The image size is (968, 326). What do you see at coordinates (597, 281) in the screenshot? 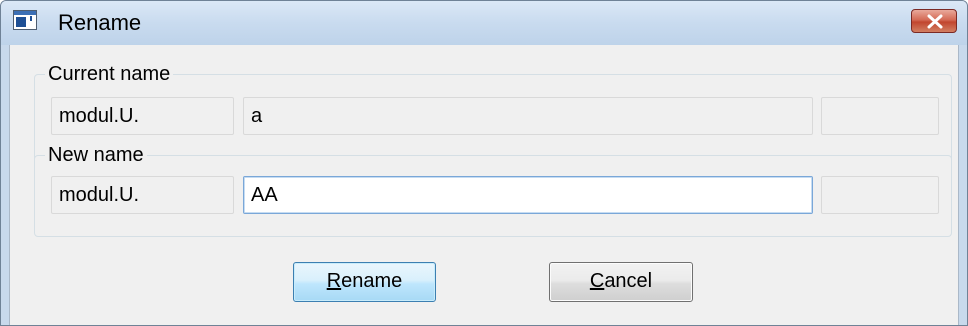
I see `cancel-button-mnemonic: C` at bounding box center [597, 281].